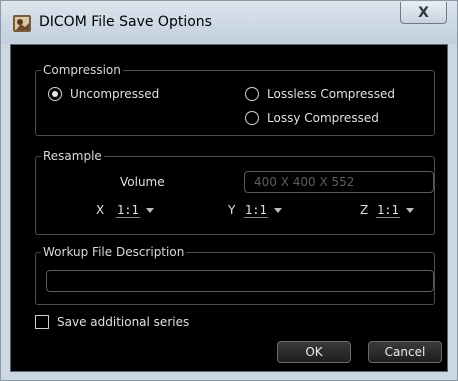 The width and height of the screenshot is (458, 381). What do you see at coordinates (252, 94) in the screenshot?
I see `lossless-compressed-radio` at bounding box center [252, 94].